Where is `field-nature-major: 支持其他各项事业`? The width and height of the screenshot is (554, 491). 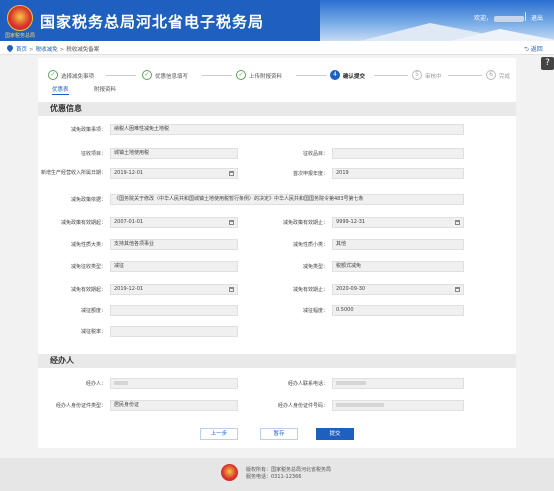
field-nature-major: 支持其他各项事业 is located at coordinates (174, 244).